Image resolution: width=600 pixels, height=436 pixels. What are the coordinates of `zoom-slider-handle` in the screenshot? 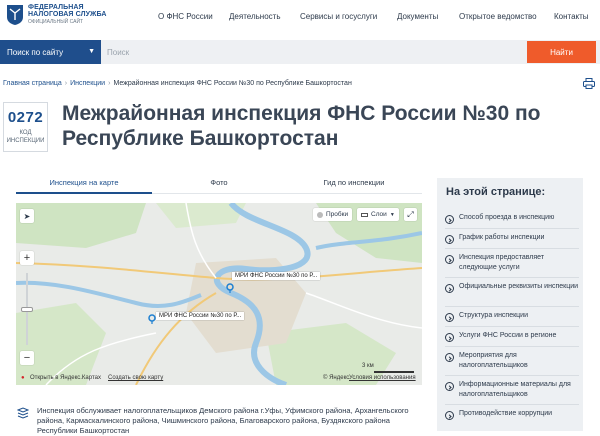 It's located at (27, 309).